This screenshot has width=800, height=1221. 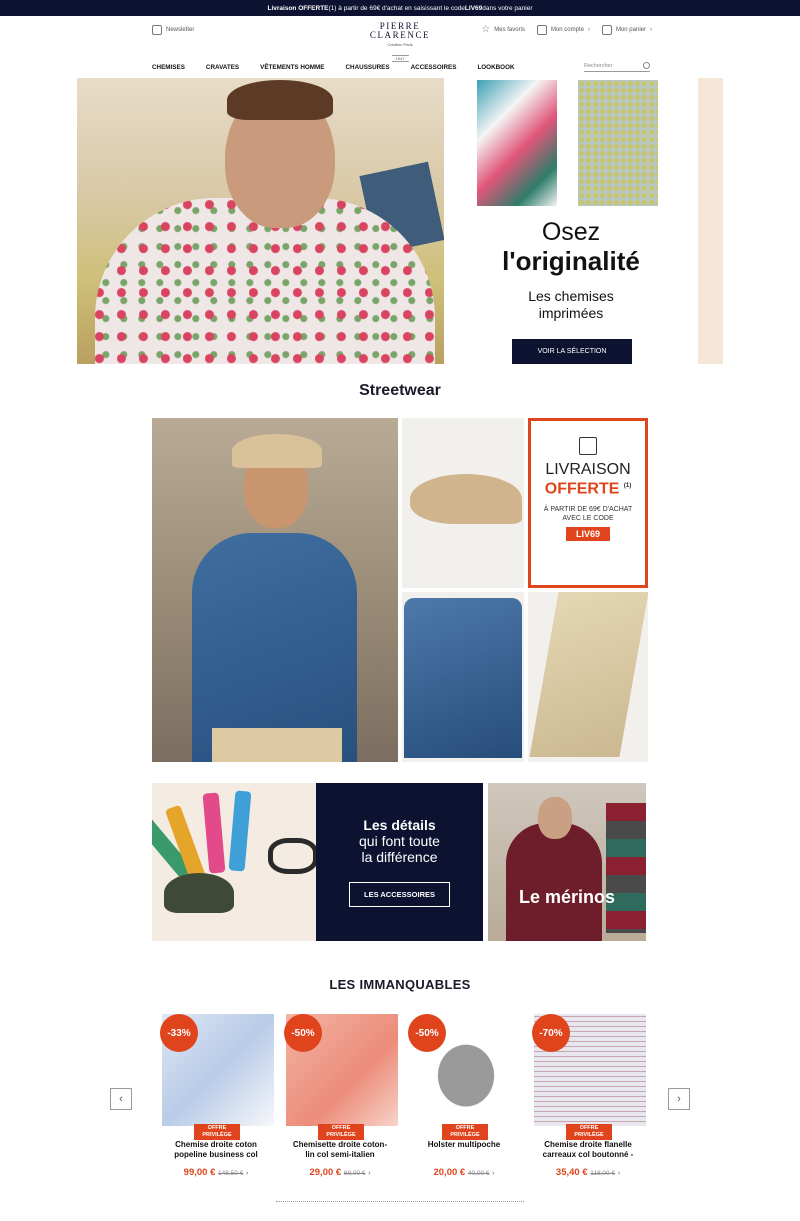 What do you see at coordinates (399, 857) in the screenshot?
I see `accessories-line3: la différence` at bounding box center [399, 857].